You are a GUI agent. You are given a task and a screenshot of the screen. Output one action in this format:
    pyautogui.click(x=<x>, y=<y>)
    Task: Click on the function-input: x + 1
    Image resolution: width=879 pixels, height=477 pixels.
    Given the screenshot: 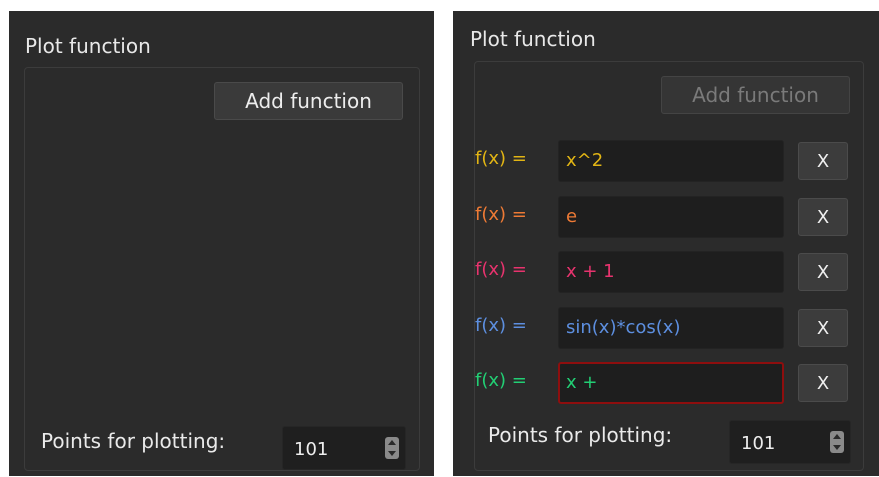 What is the action you would take?
    pyautogui.click(x=671, y=272)
    